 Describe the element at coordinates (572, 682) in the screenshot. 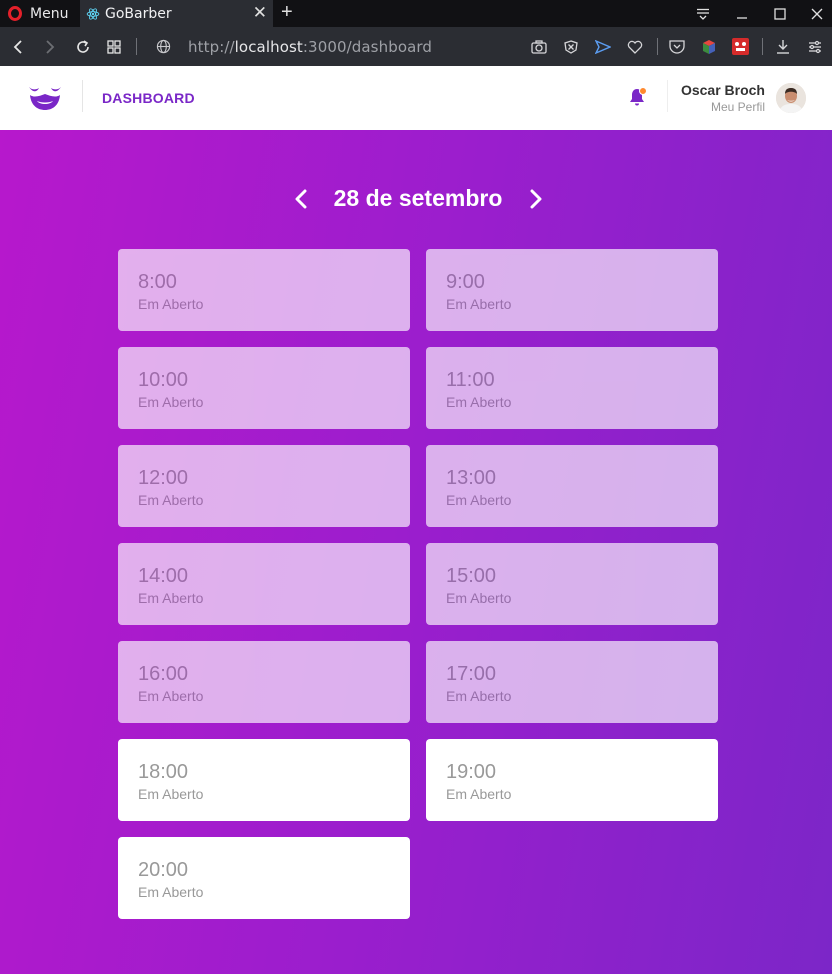

I see `time-slot-card: 17:00 Em Aberto` at that location.